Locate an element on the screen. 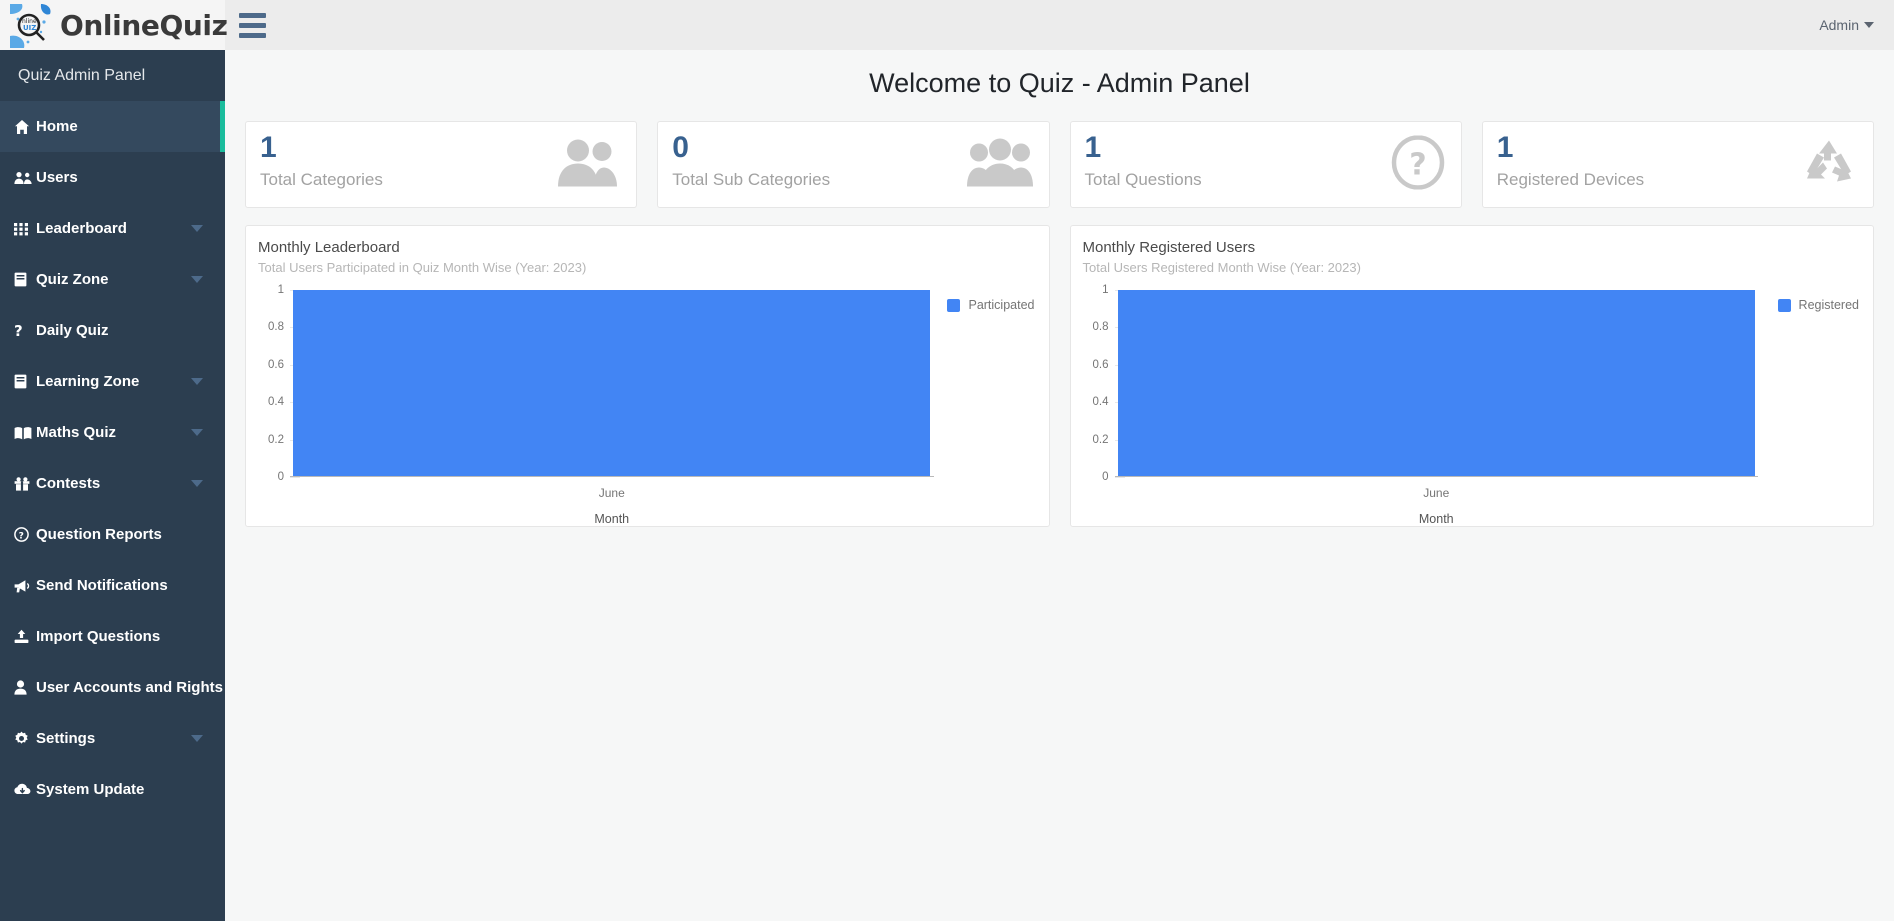 This screenshot has width=1894, height=921. sidebar-item-send-notifications: Send Notifications is located at coordinates (112, 585).